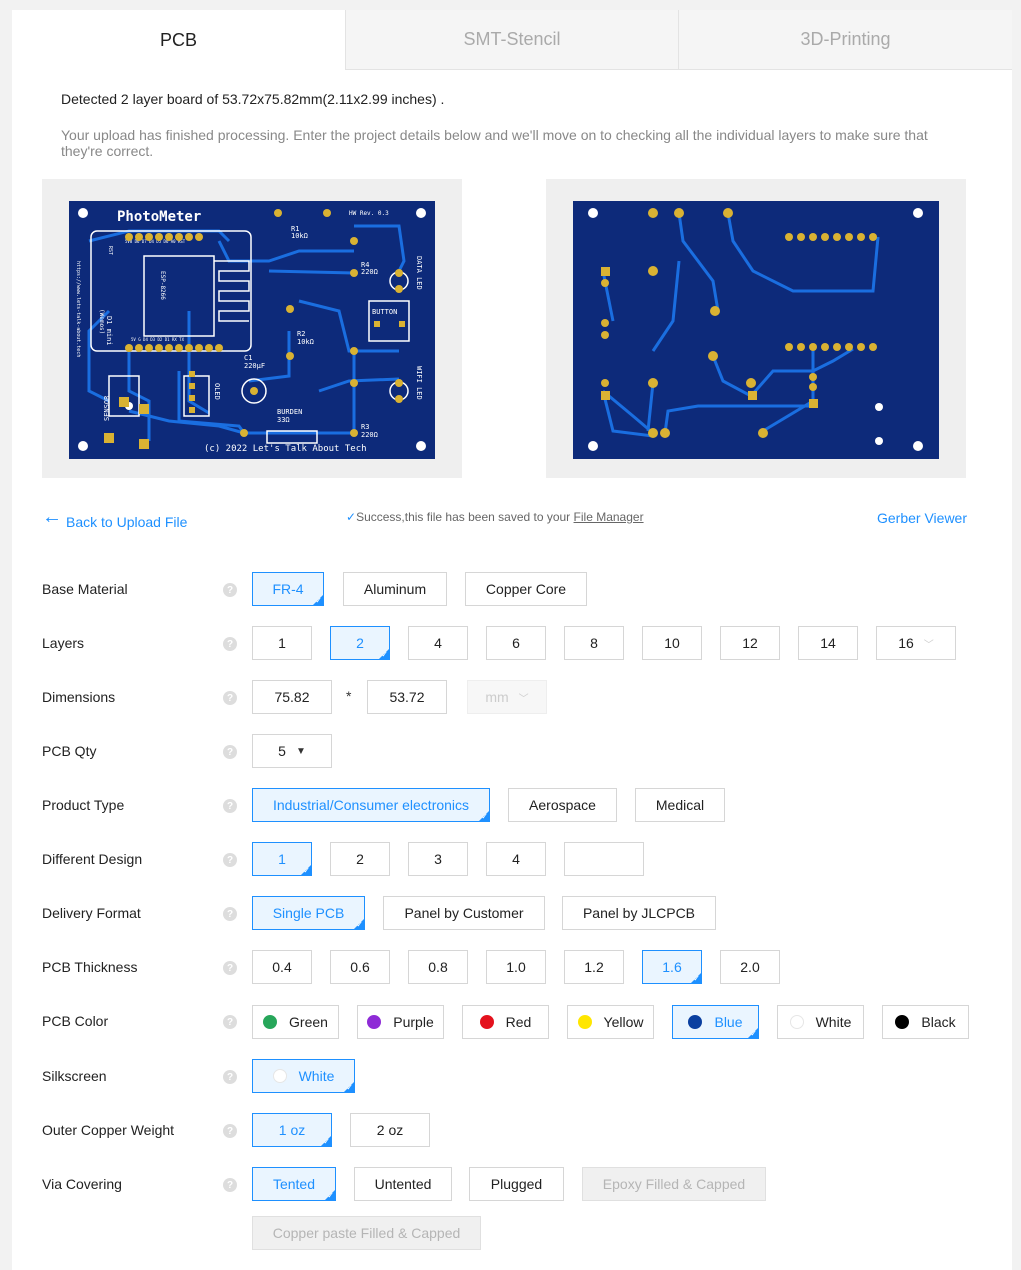  Describe the element at coordinates (395, 589) in the screenshot. I see `base-material-aluminum: Aluminum` at that location.